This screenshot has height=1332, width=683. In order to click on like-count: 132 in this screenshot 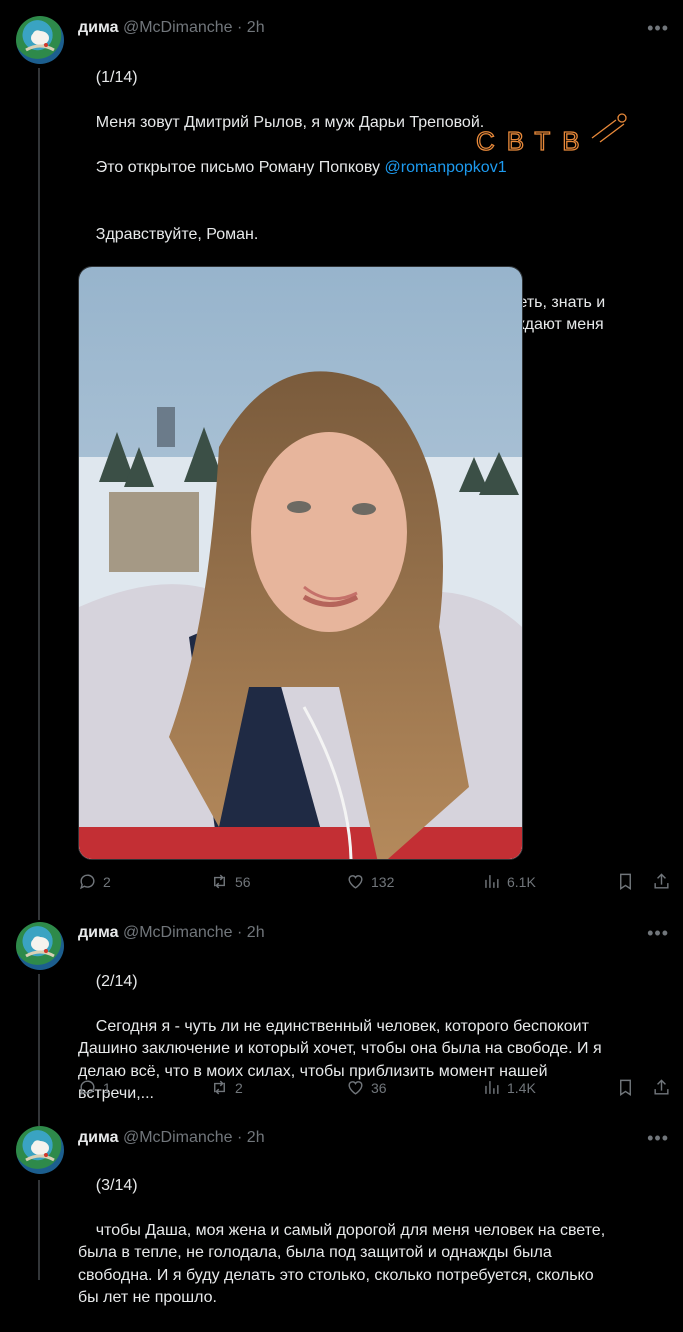, I will do `click(383, 881)`.